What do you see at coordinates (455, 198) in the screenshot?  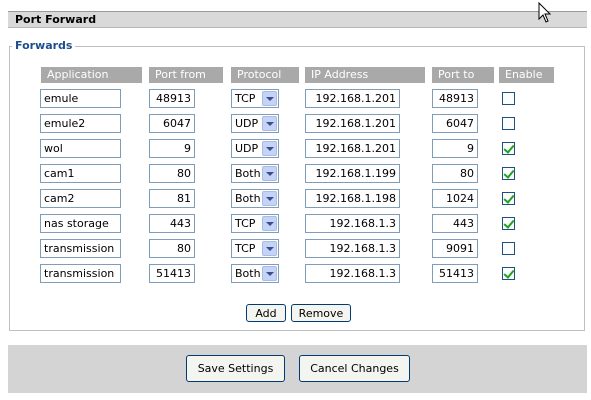 I see `port-to-field: 1024` at bounding box center [455, 198].